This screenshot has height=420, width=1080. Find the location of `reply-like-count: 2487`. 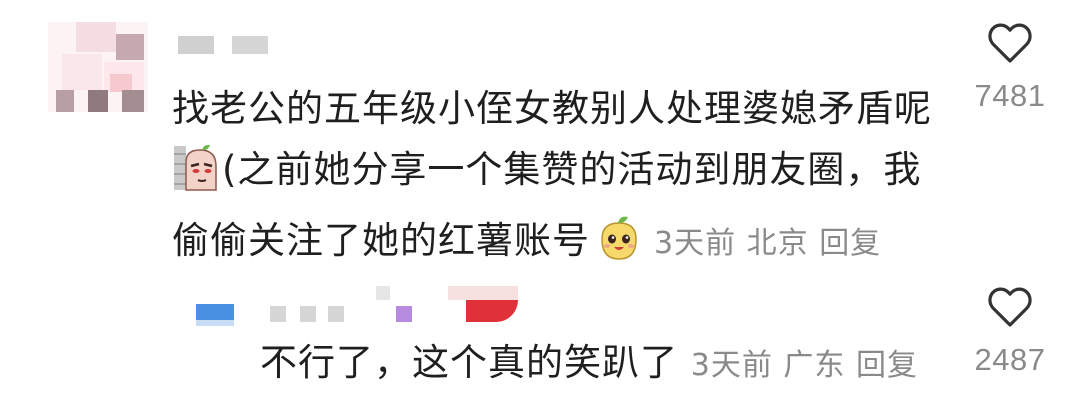

reply-like-count: 2487 is located at coordinates (1010, 359).